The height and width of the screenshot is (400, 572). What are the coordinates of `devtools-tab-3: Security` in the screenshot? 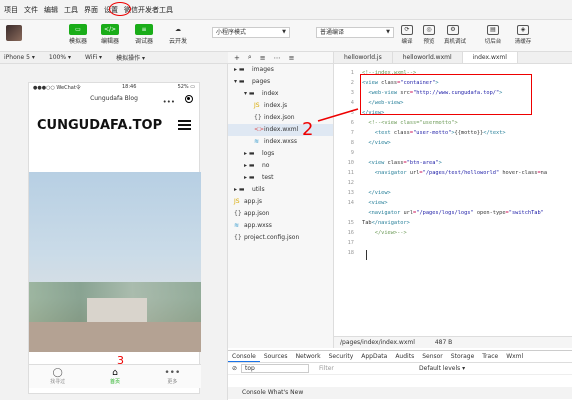 It's located at (341, 356).